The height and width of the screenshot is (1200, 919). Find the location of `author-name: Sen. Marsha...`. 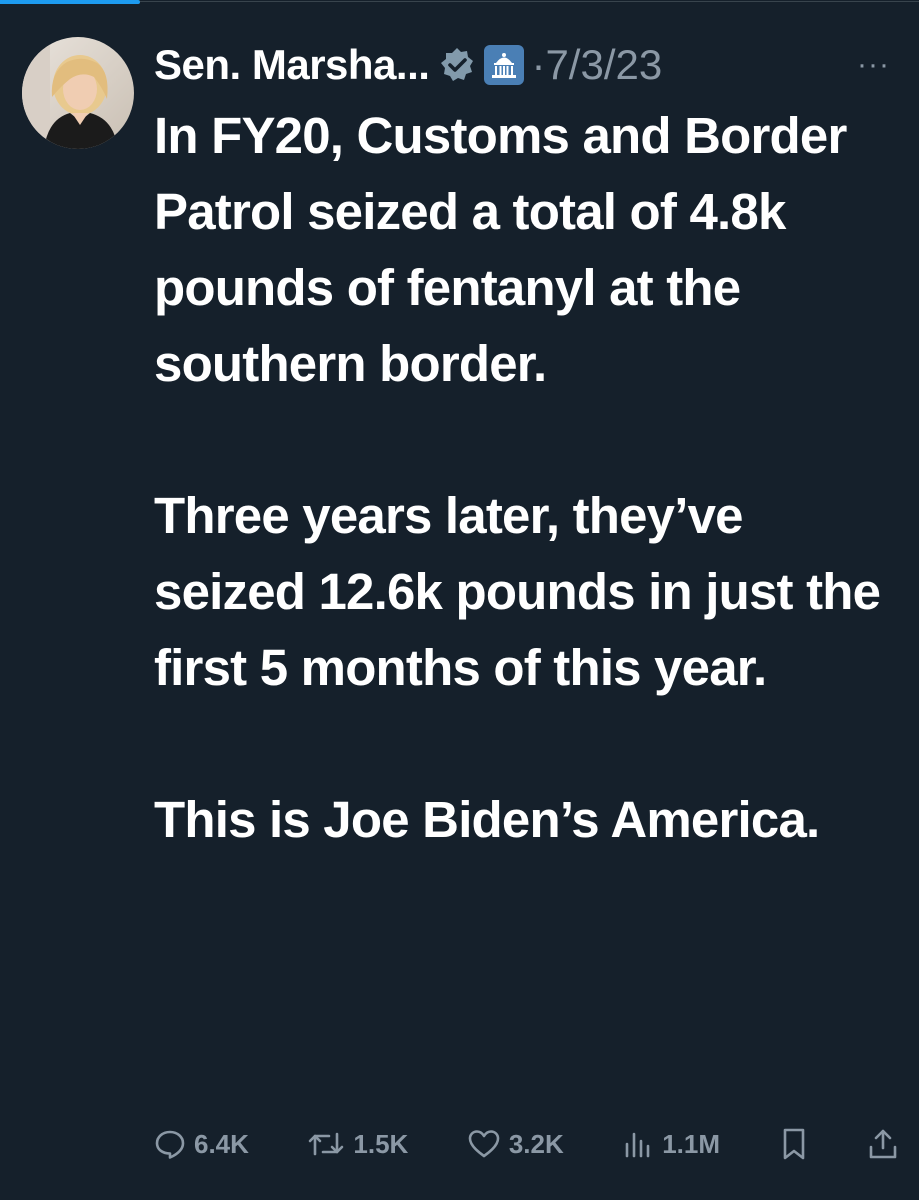

author-name: Sen. Marsha... is located at coordinates (292, 65).